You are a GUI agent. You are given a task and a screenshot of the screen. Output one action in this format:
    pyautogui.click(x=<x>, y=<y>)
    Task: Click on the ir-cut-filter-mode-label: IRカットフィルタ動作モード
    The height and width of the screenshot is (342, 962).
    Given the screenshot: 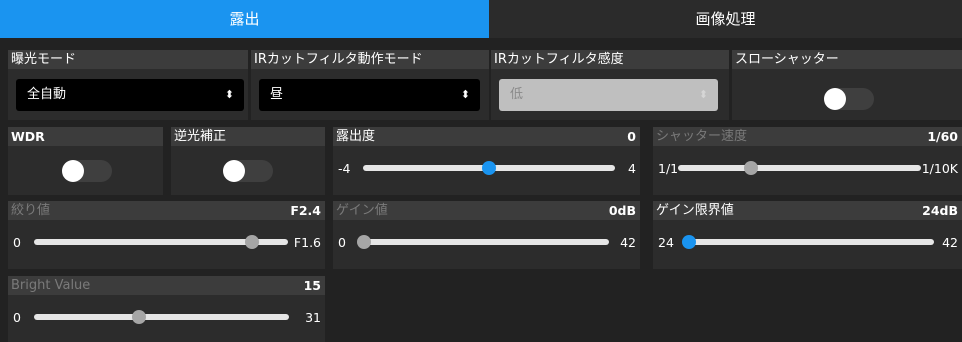 What is the action you would take?
    pyautogui.click(x=370, y=59)
    